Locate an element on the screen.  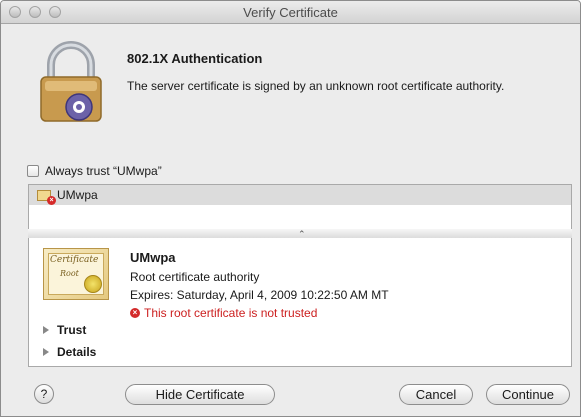
always-trust-checkbox is located at coordinates (33, 171).